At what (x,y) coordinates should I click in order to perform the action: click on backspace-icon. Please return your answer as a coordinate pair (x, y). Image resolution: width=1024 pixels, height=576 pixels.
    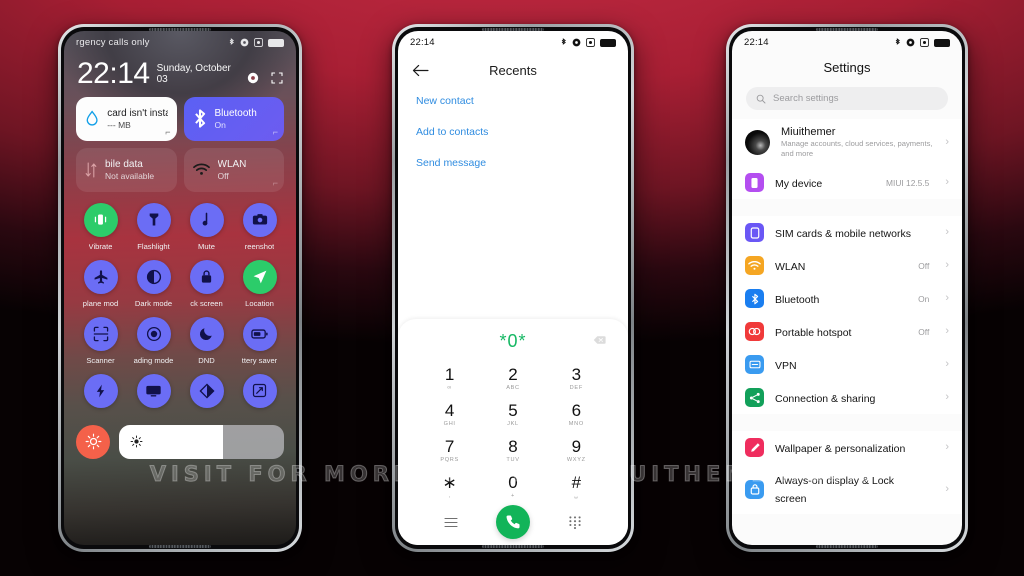
    Looking at the image, I should click on (599, 341).